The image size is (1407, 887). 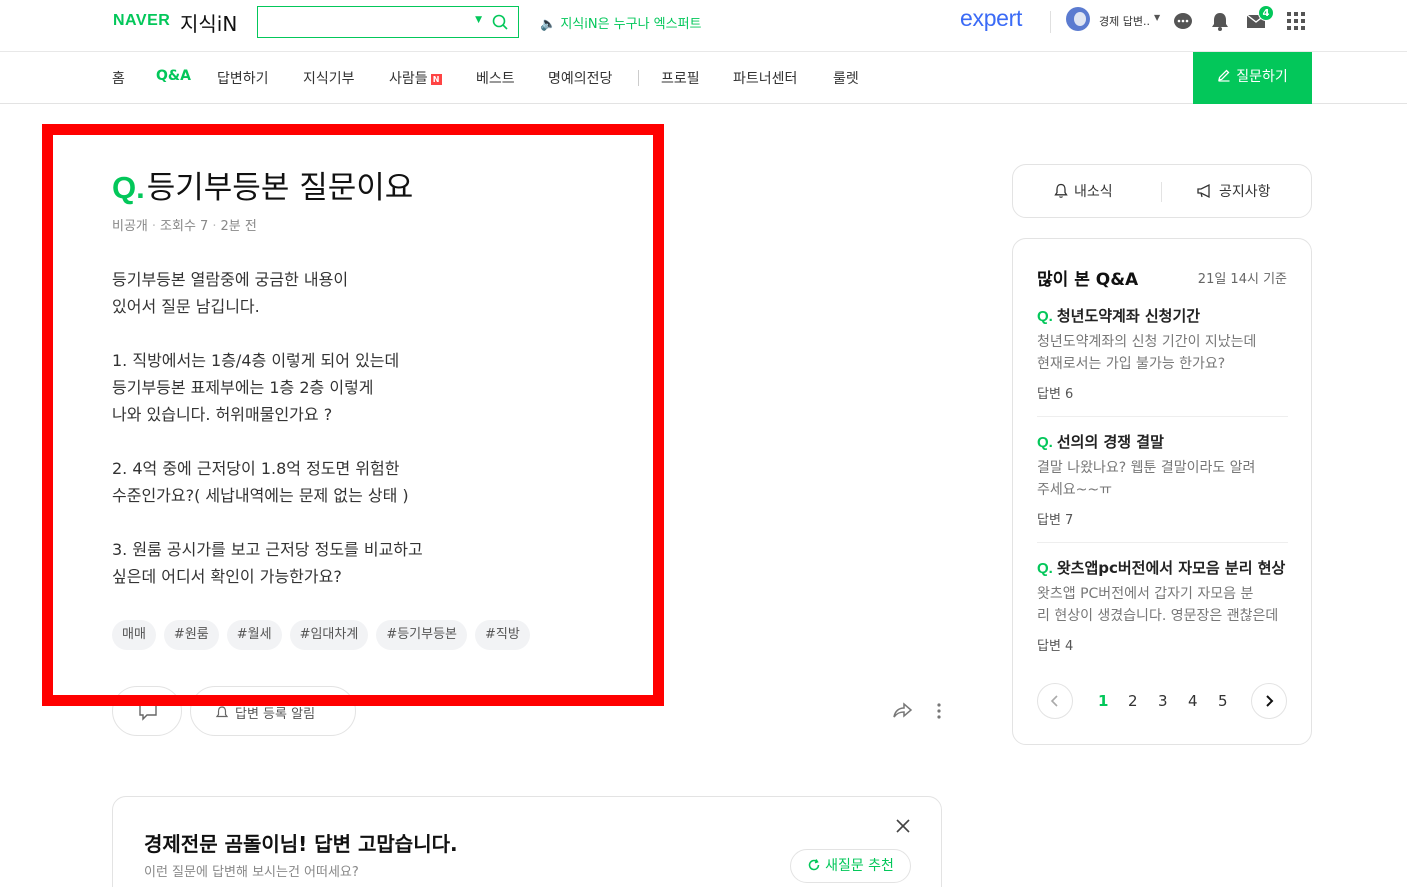 What do you see at coordinates (1245, 192) in the screenshot?
I see `notice-label: 공지사항` at bounding box center [1245, 192].